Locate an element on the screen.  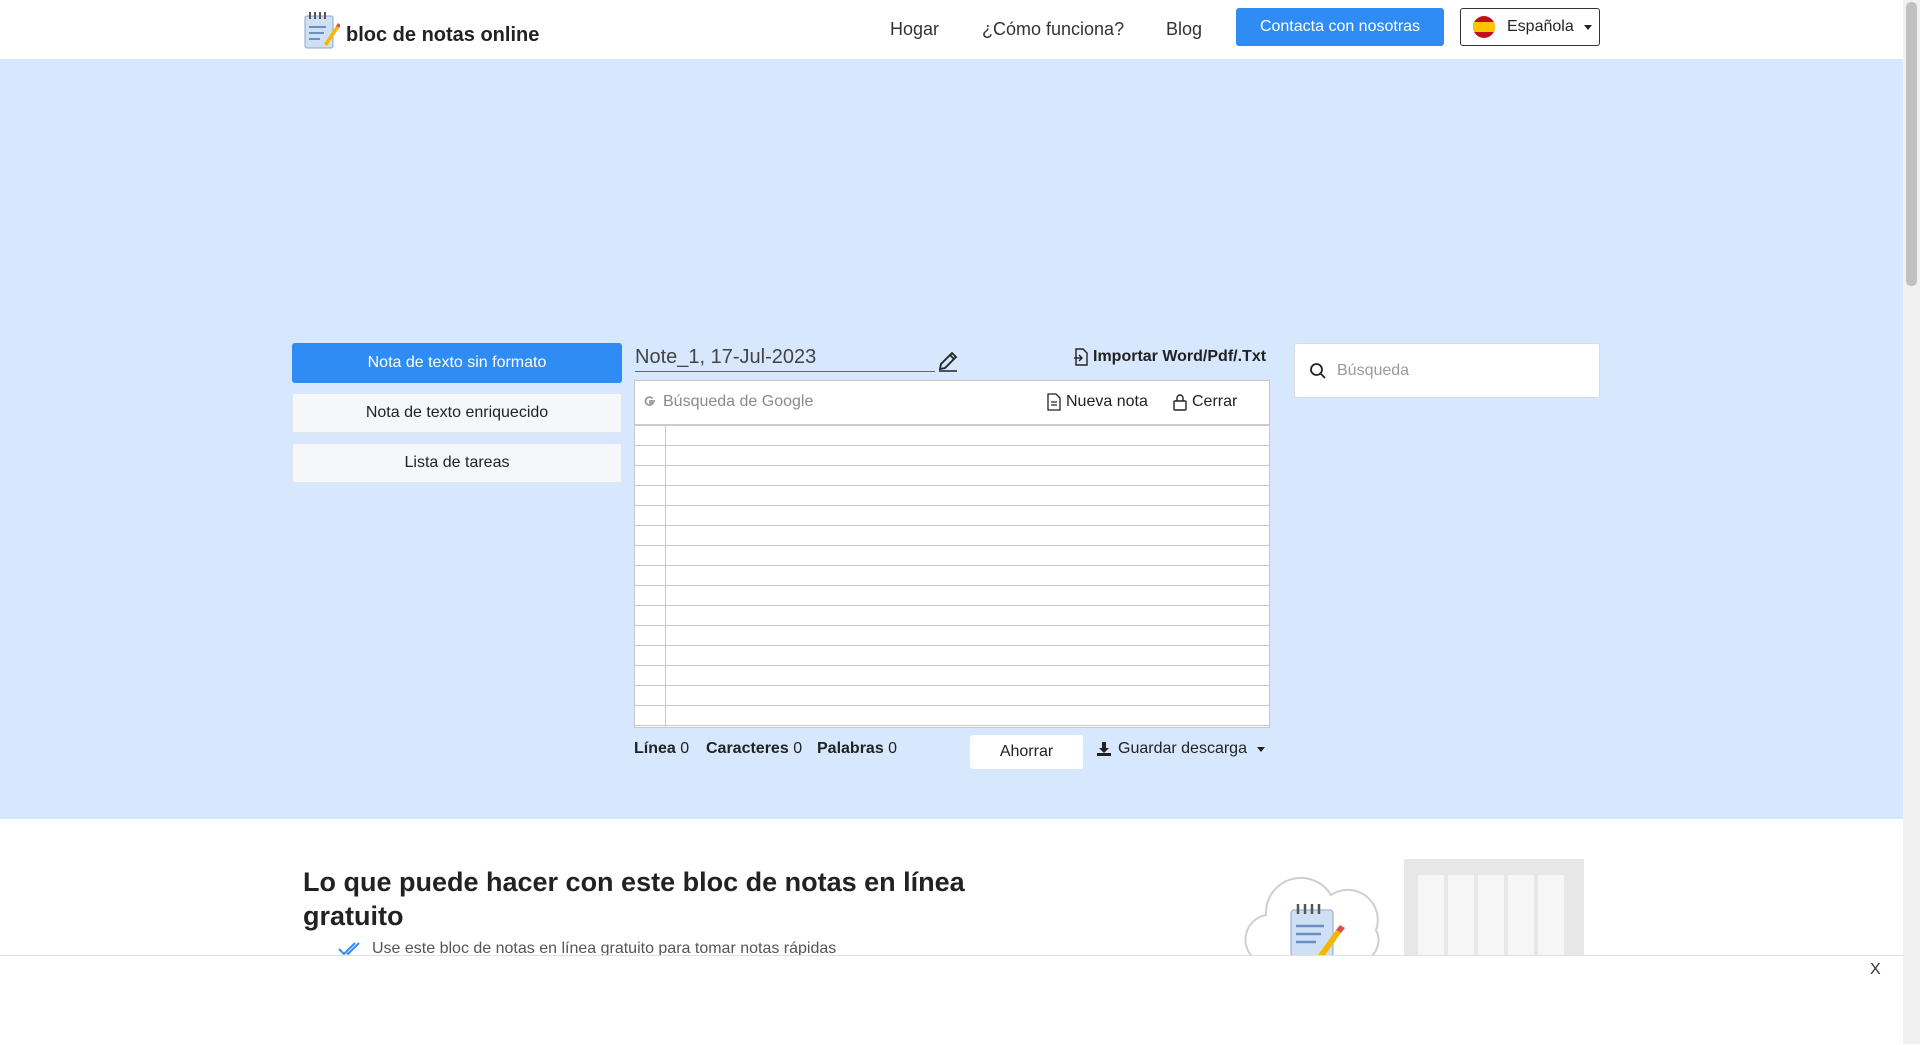
nav-home: Hogar is located at coordinates (914, 29).